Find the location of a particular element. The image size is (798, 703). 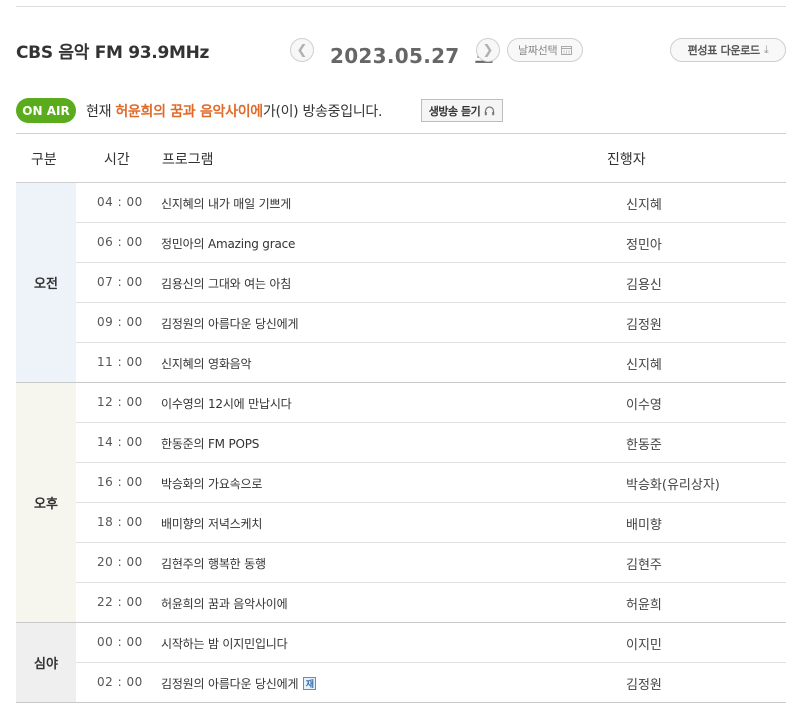

program-link: 김용신의 그대와 여는 아침 is located at coordinates (226, 283).